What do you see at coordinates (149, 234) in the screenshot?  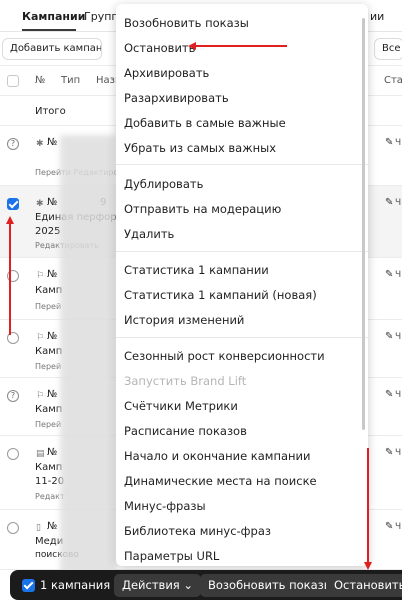 I see `menu-item-delete: Удалить` at bounding box center [149, 234].